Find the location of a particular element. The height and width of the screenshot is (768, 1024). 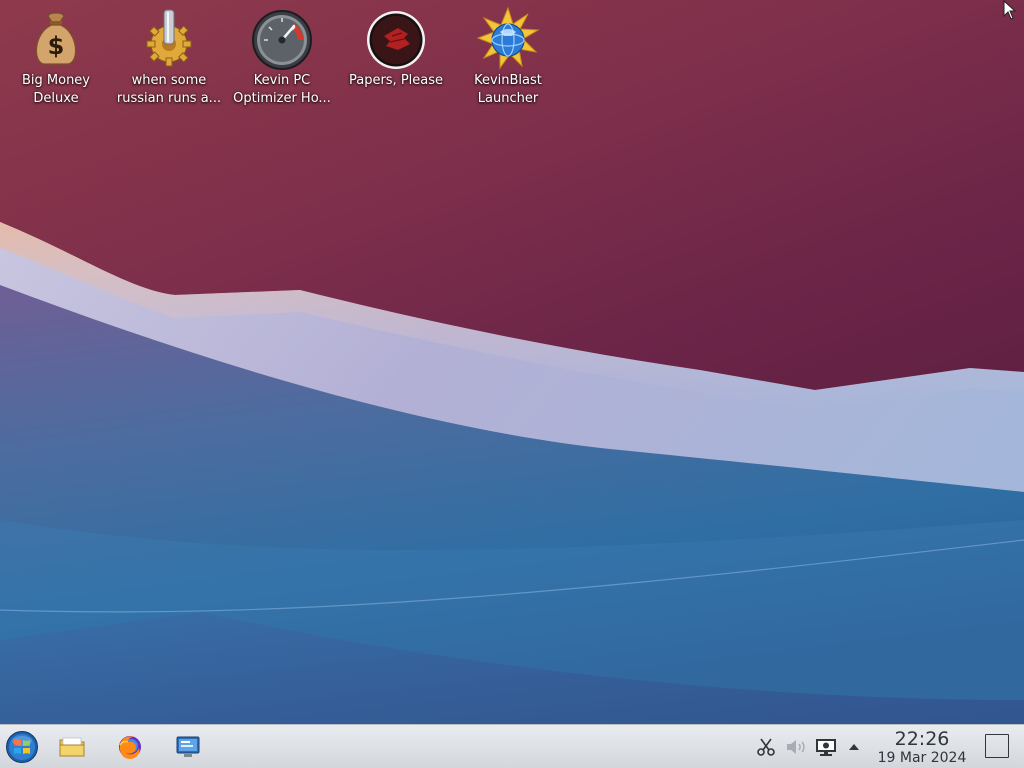

volume-tray-button is located at coordinates (796, 747).